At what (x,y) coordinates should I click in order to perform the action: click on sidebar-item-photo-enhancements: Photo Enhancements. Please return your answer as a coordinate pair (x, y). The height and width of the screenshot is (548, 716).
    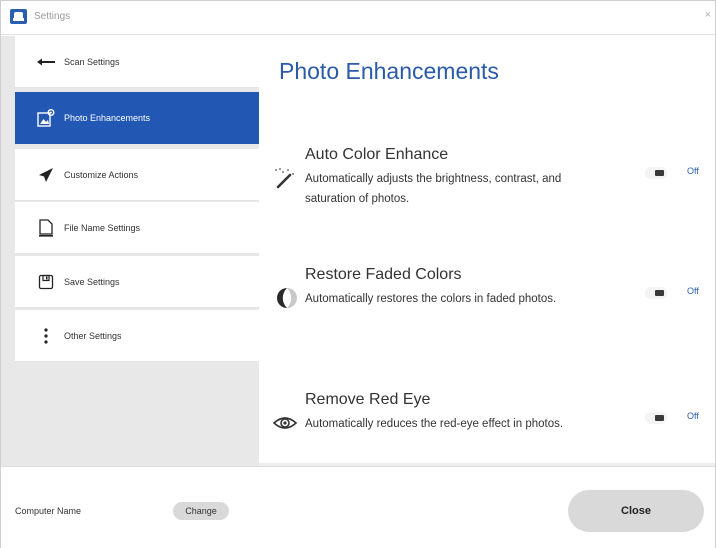
    Looking at the image, I should click on (137, 118).